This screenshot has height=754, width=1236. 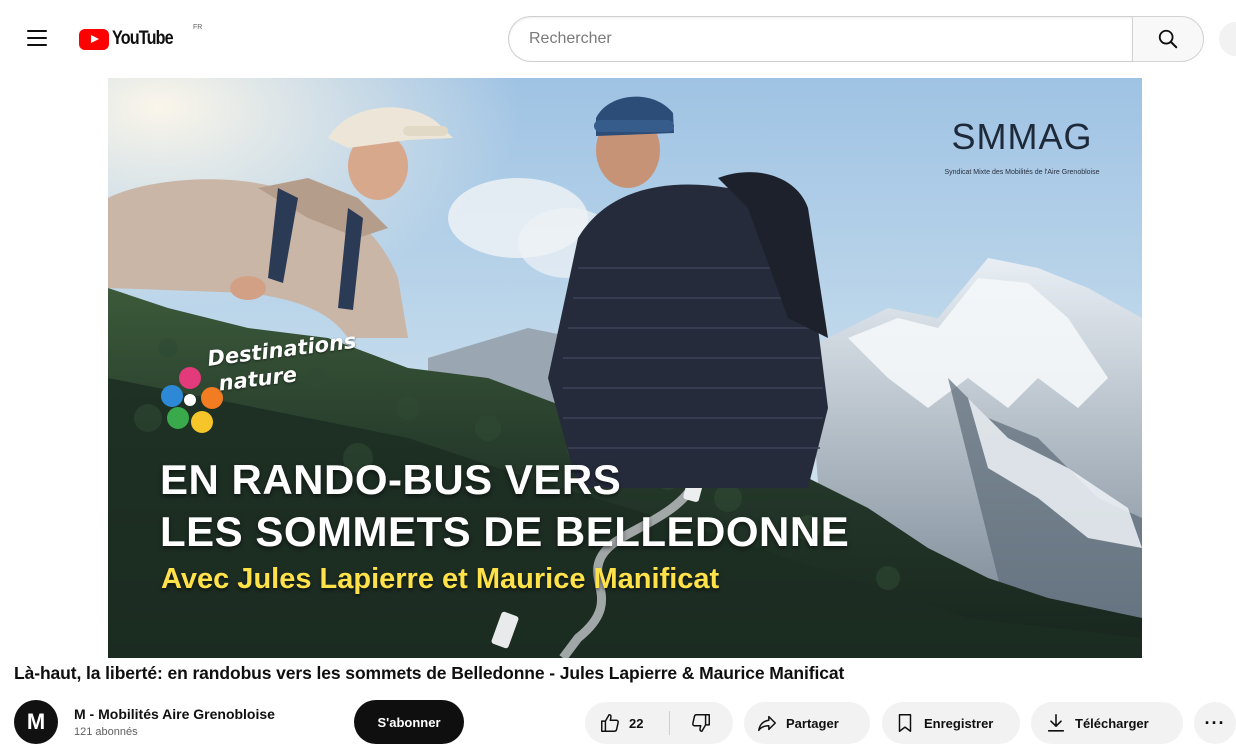 I want to click on country-code: FR, so click(x=198, y=27).